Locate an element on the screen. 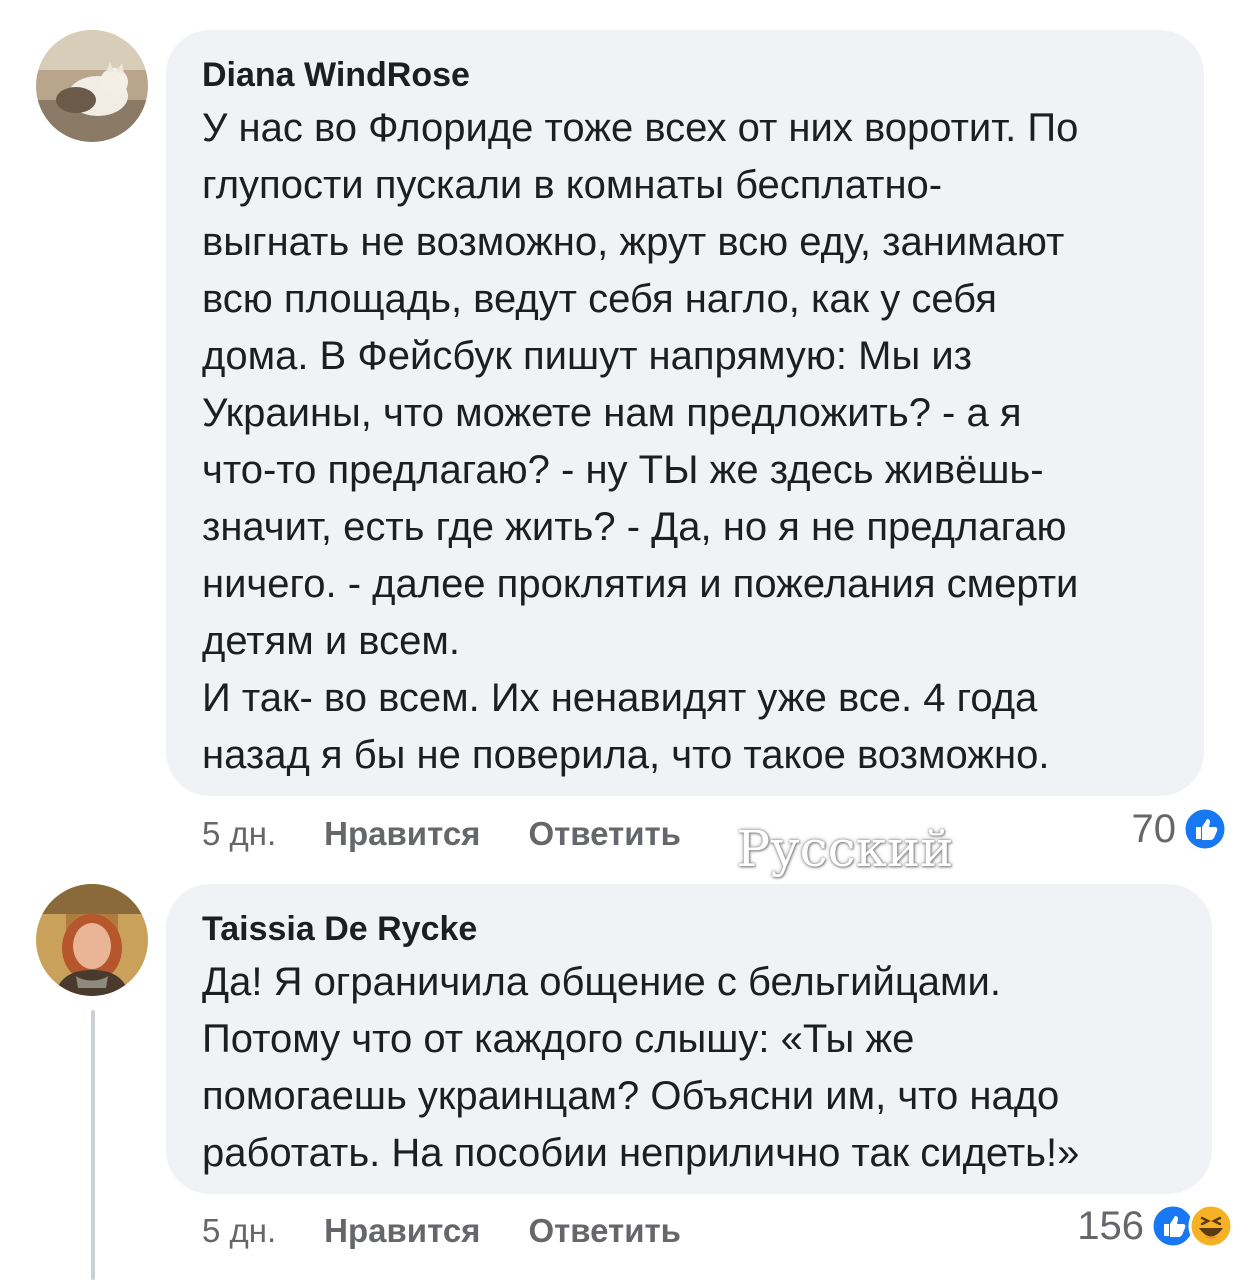  reaction-count: 70 is located at coordinates (1154, 828).